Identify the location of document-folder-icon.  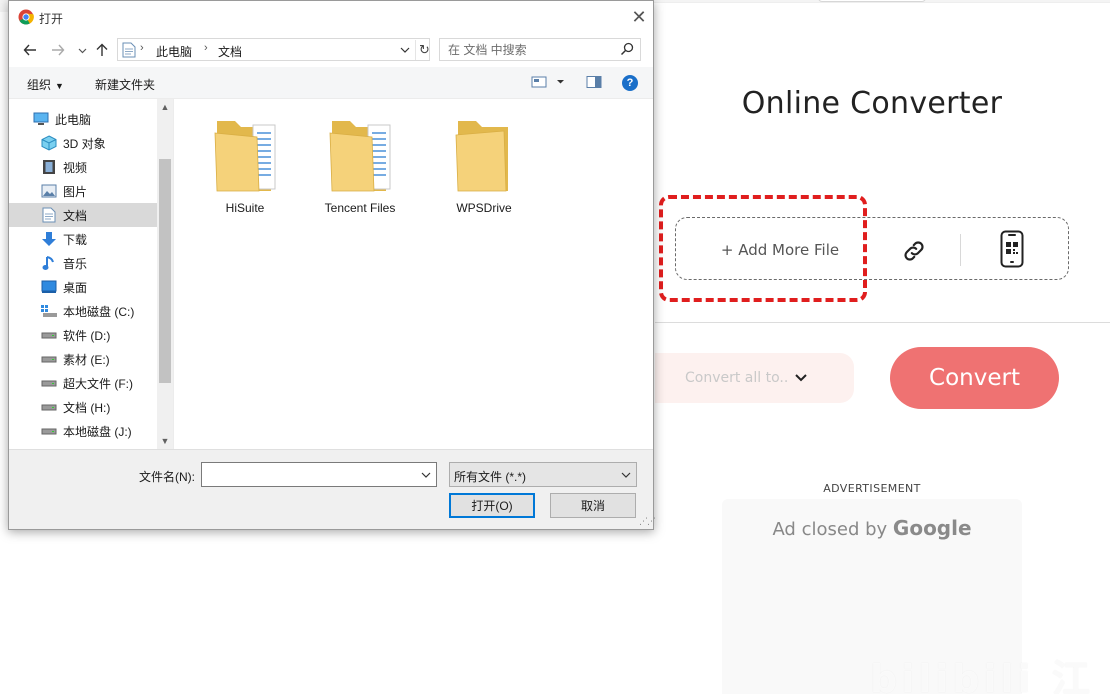
(129, 50).